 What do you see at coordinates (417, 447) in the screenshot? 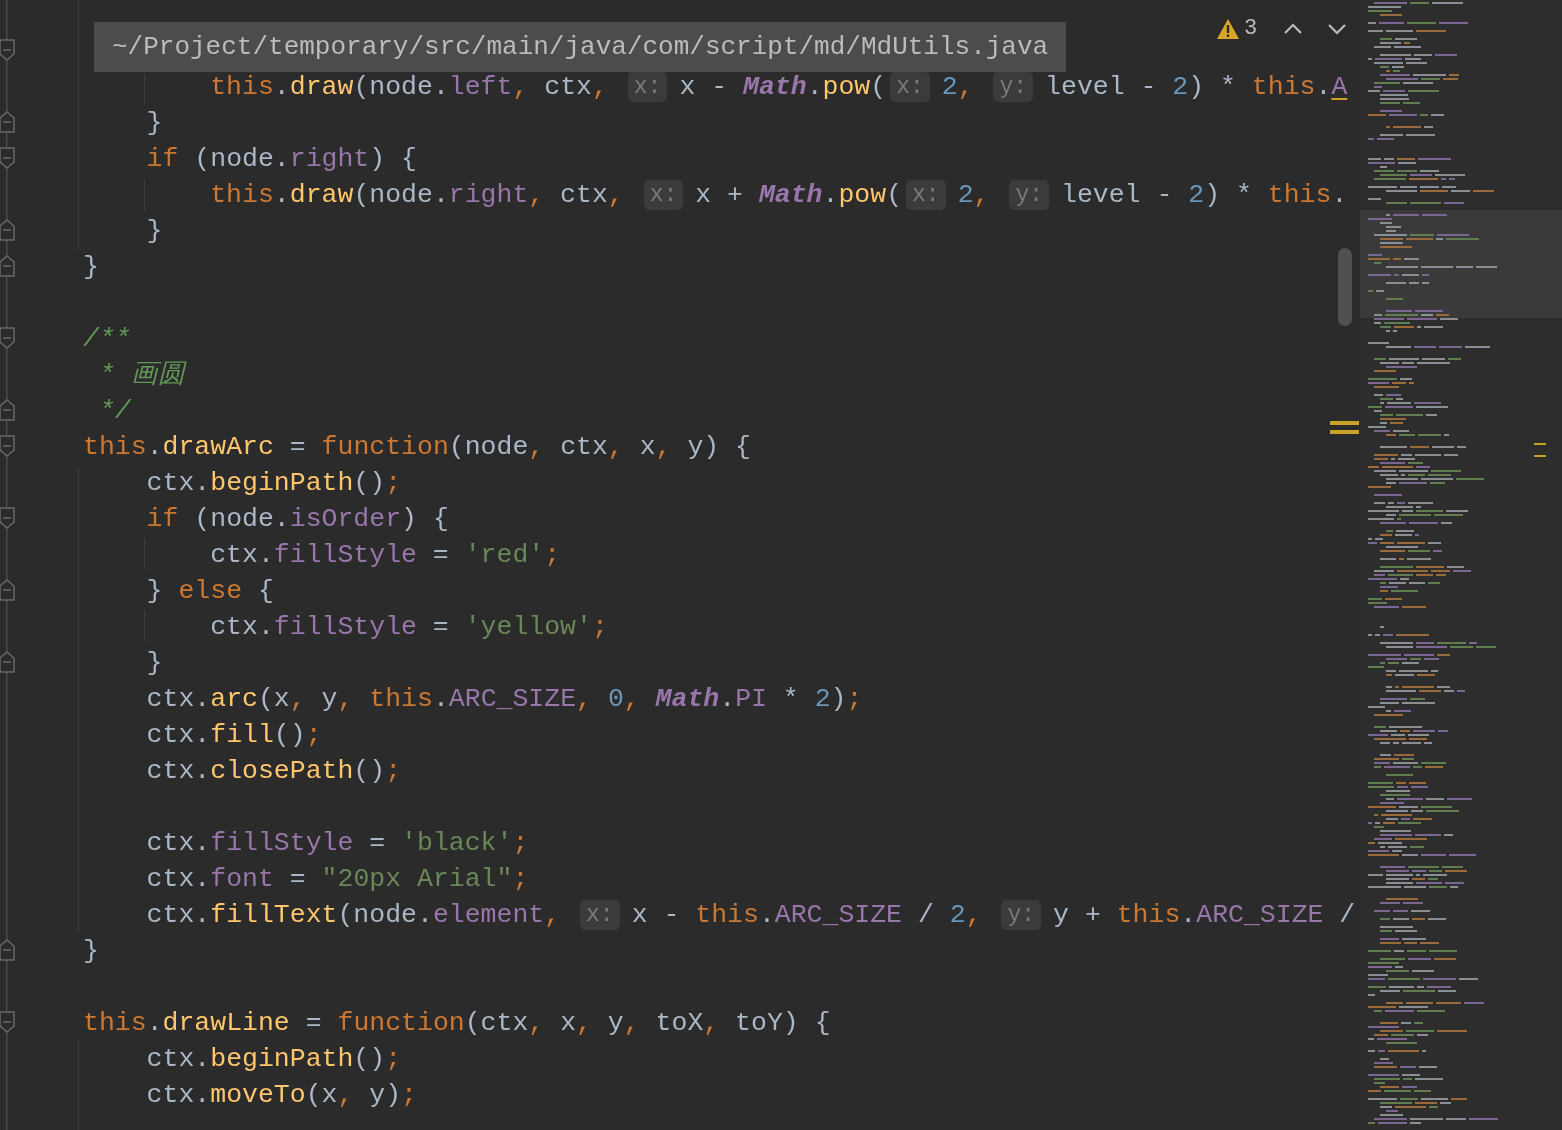
I see `code-line: this.drawArc = function(node, ctx, x, y) {` at bounding box center [417, 447].